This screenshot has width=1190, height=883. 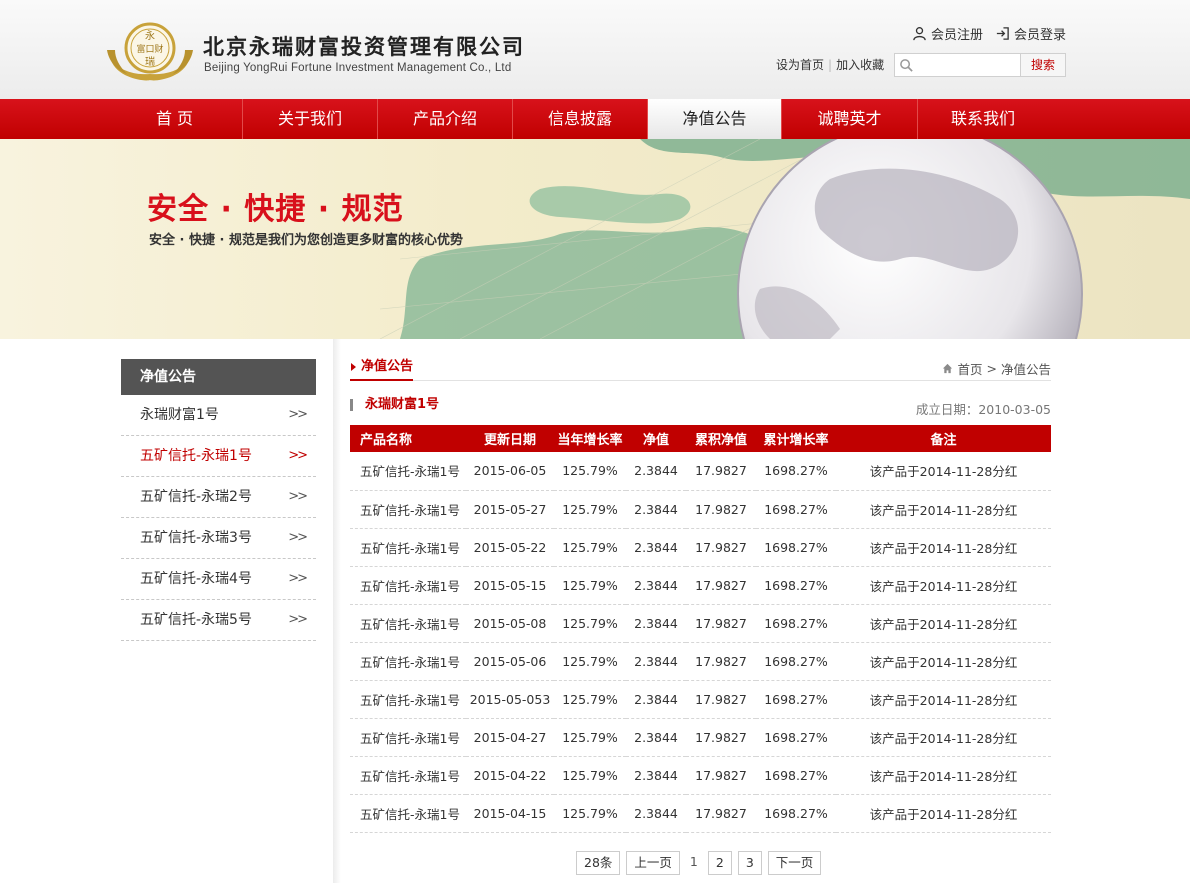 I want to click on breadcrumb-current: 净值公告, so click(x=1025, y=369).